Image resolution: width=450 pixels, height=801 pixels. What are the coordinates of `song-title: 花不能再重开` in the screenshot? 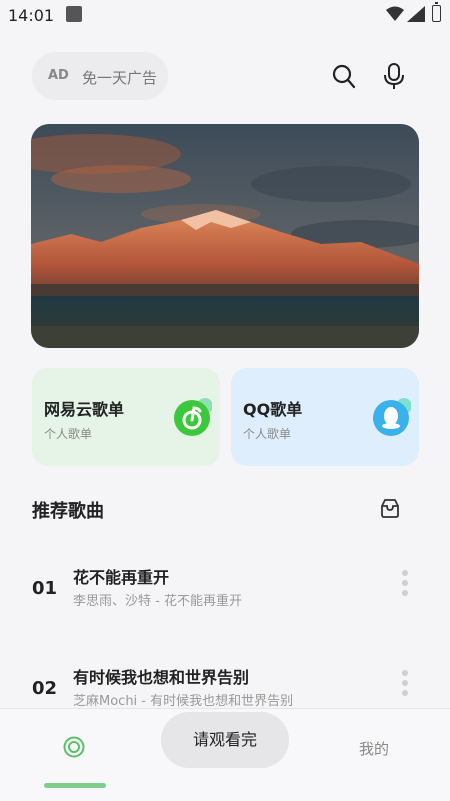 It's located at (121, 577).